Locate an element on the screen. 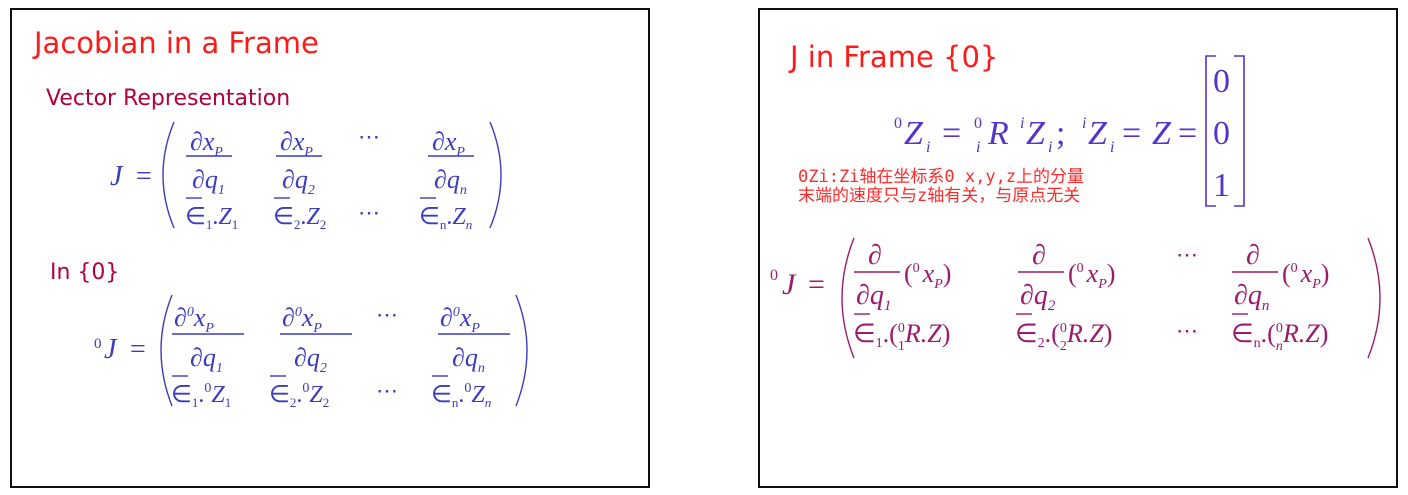 This screenshot has width=1408, height=495. svg-text: ∈n.0Zn is located at coordinates (461, 395).